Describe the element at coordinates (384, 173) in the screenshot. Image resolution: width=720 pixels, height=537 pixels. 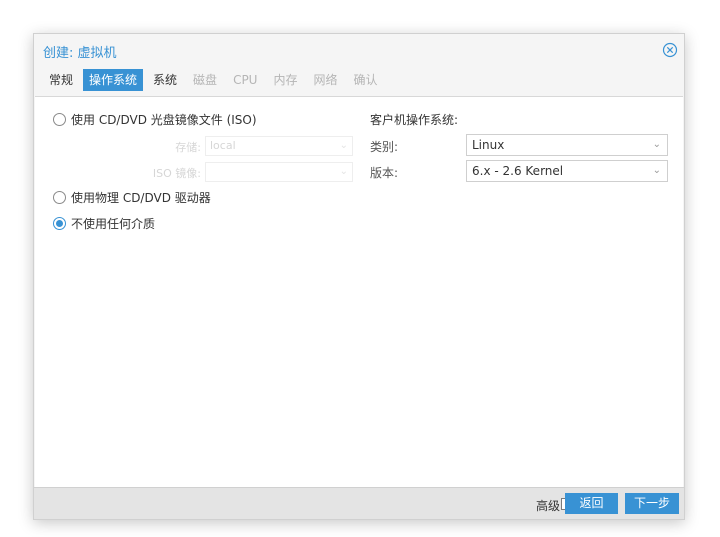
I see `os-version-label: 版本:` at that location.